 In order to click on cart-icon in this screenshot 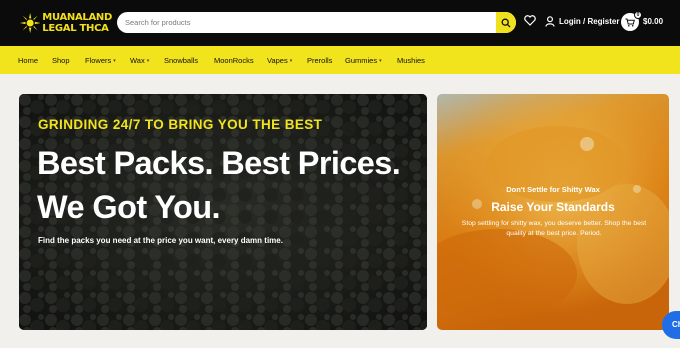, I will do `click(630, 22)`.